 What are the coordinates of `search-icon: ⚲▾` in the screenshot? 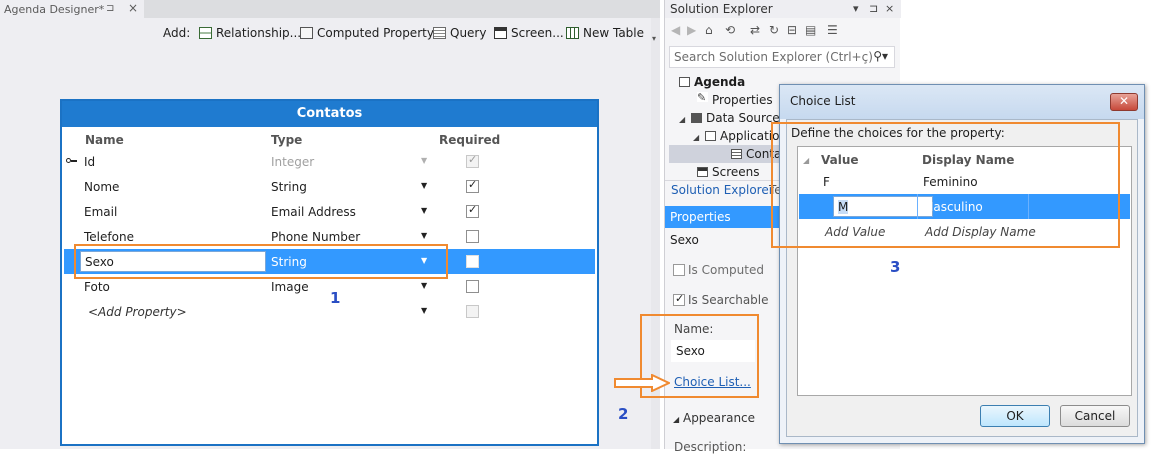 It's located at (880, 56).